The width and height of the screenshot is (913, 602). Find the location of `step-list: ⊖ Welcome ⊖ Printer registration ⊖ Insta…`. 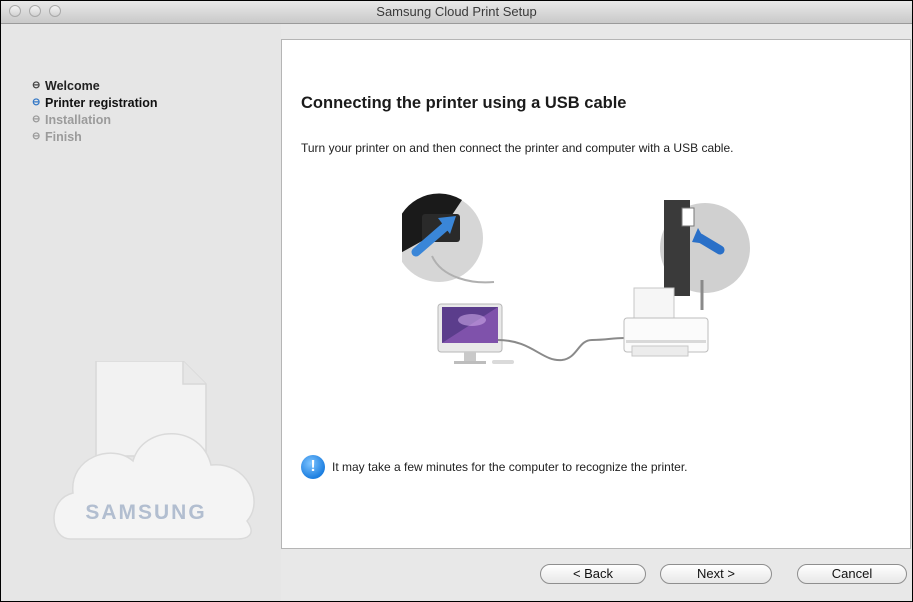

step-list: ⊖ Welcome ⊖ Printer registration ⊖ Insta… is located at coordinates (95, 111).